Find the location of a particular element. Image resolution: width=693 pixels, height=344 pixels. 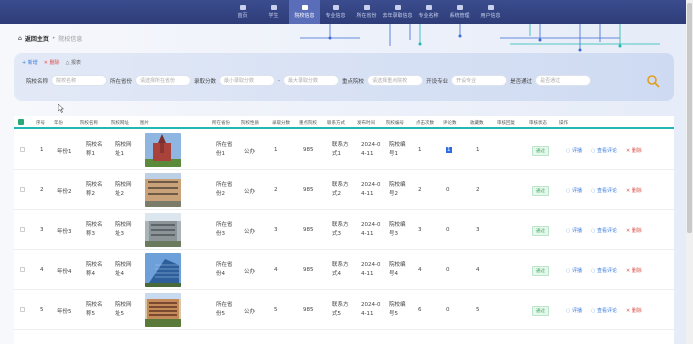

column-header: 录取分数 is located at coordinates (281, 123).